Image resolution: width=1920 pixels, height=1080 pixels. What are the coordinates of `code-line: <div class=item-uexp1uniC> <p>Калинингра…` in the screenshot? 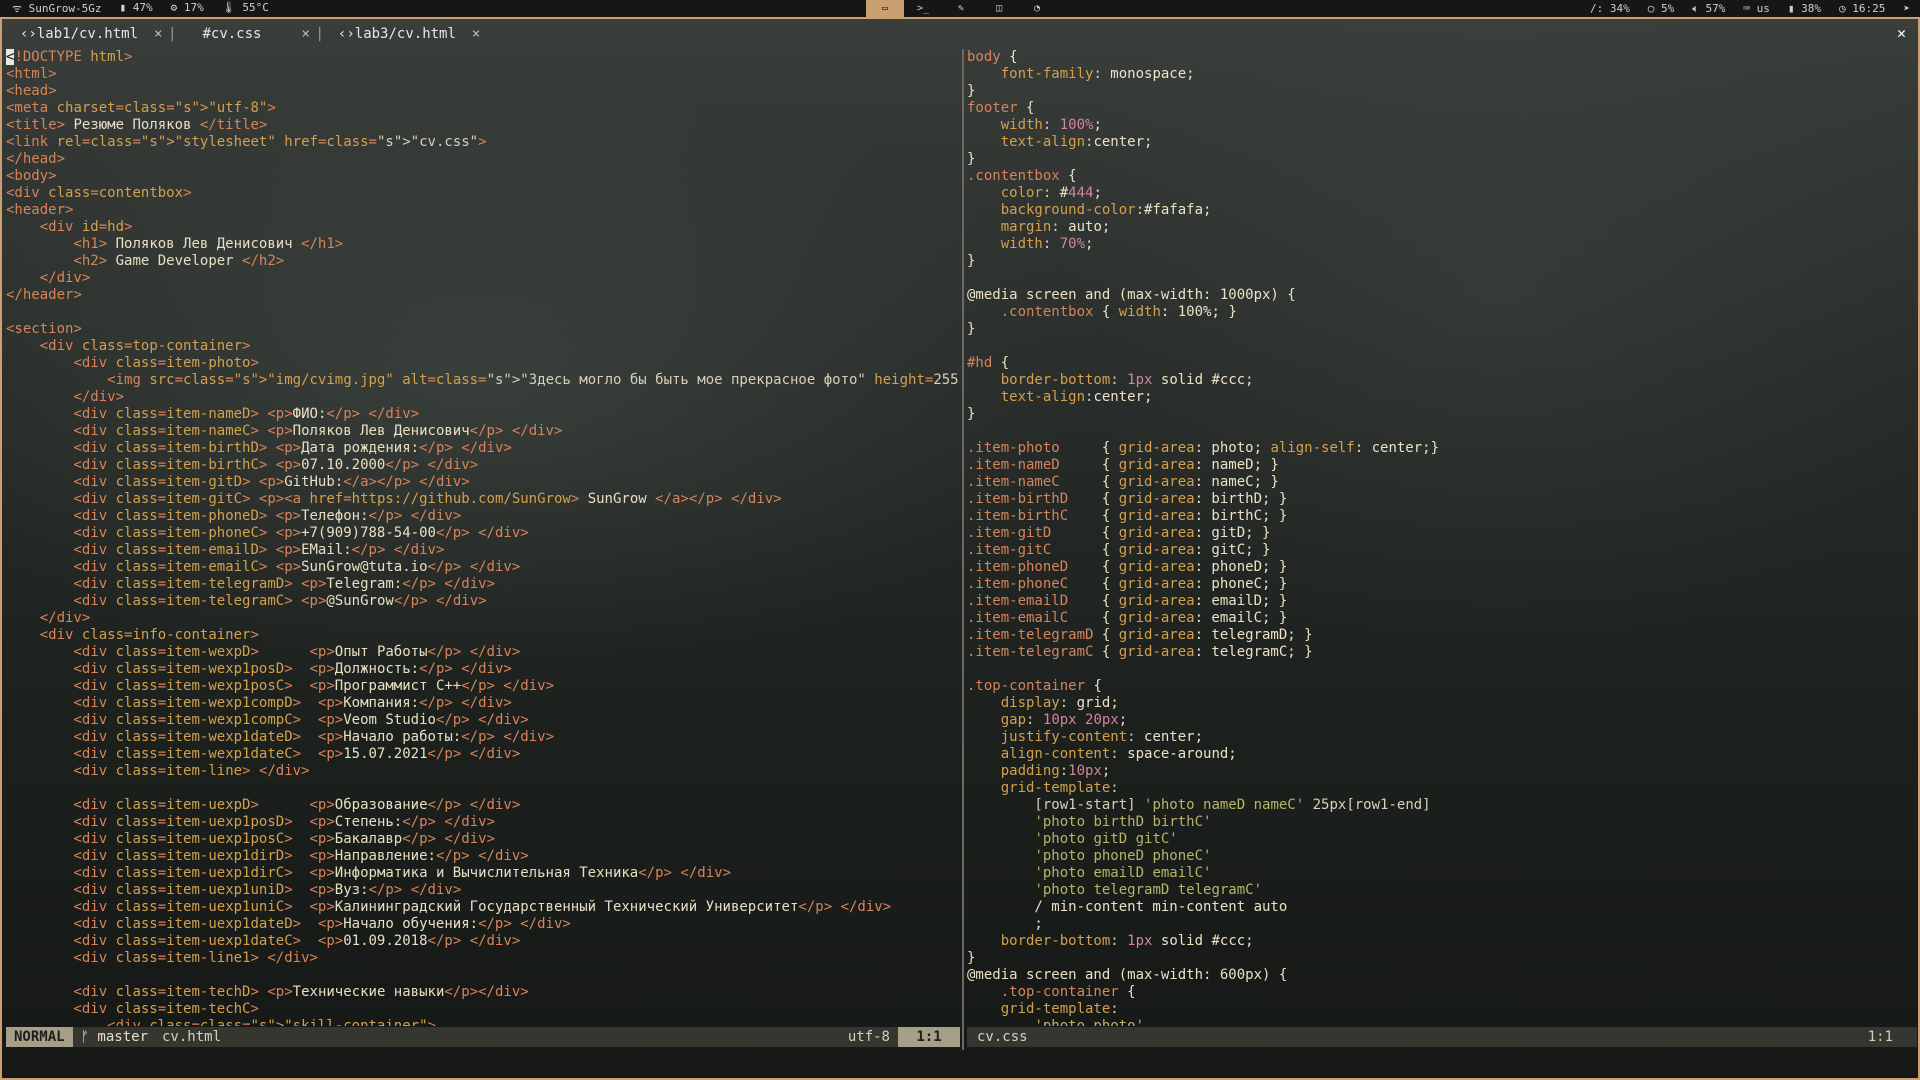 It's located at (483, 907).